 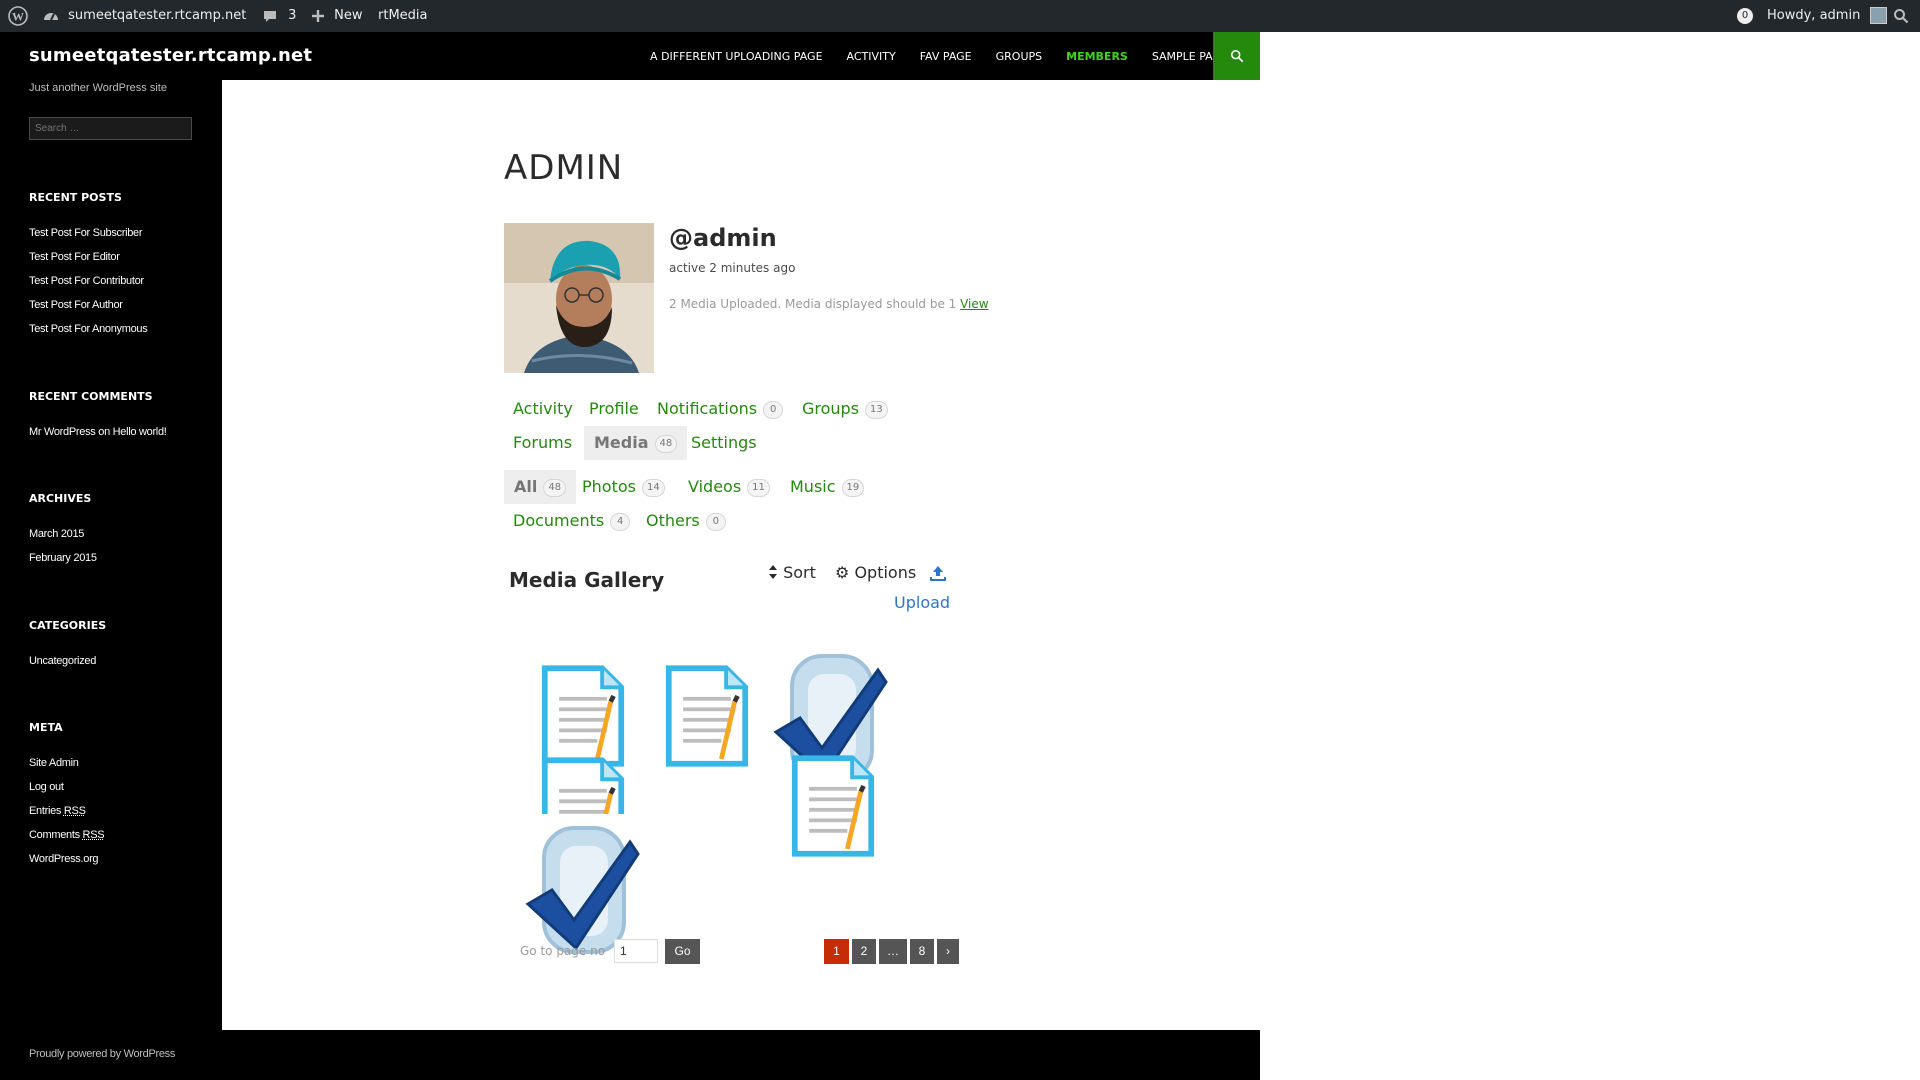 What do you see at coordinates (1019, 56) in the screenshot?
I see `nav-item-groups: GROUPS` at bounding box center [1019, 56].